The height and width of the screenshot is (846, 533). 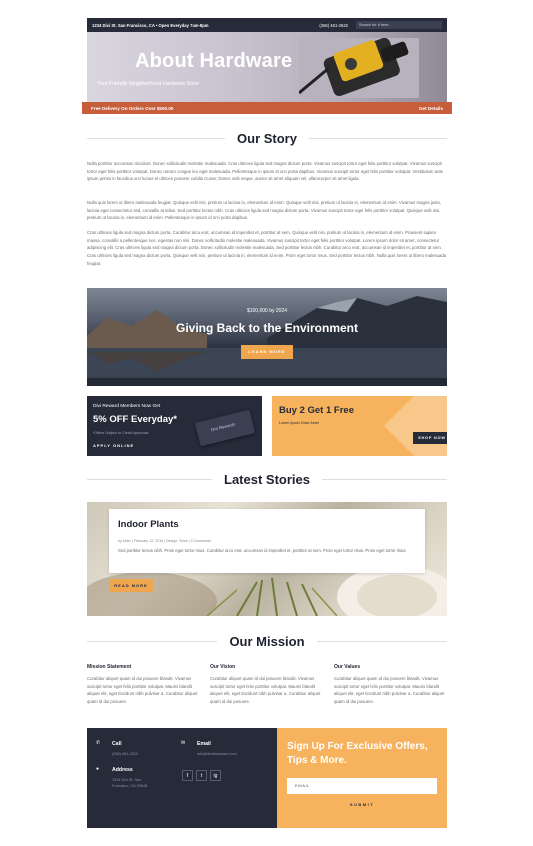 I want to click on rewards-card-image: Divi Rewards, so click(x=225, y=428).